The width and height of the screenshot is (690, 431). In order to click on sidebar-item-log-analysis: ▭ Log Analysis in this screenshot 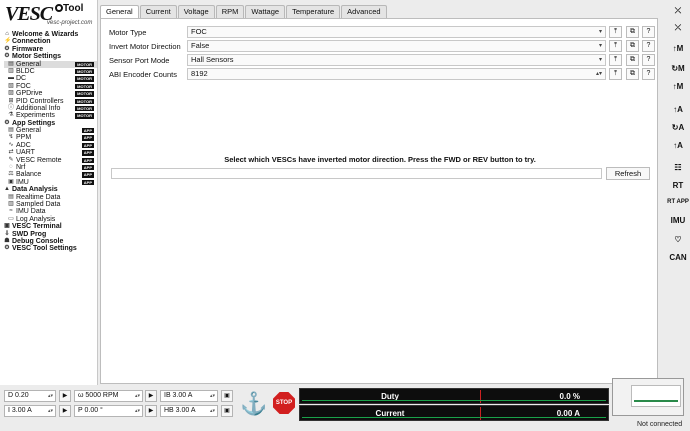, I will do `click(50, 219)`.